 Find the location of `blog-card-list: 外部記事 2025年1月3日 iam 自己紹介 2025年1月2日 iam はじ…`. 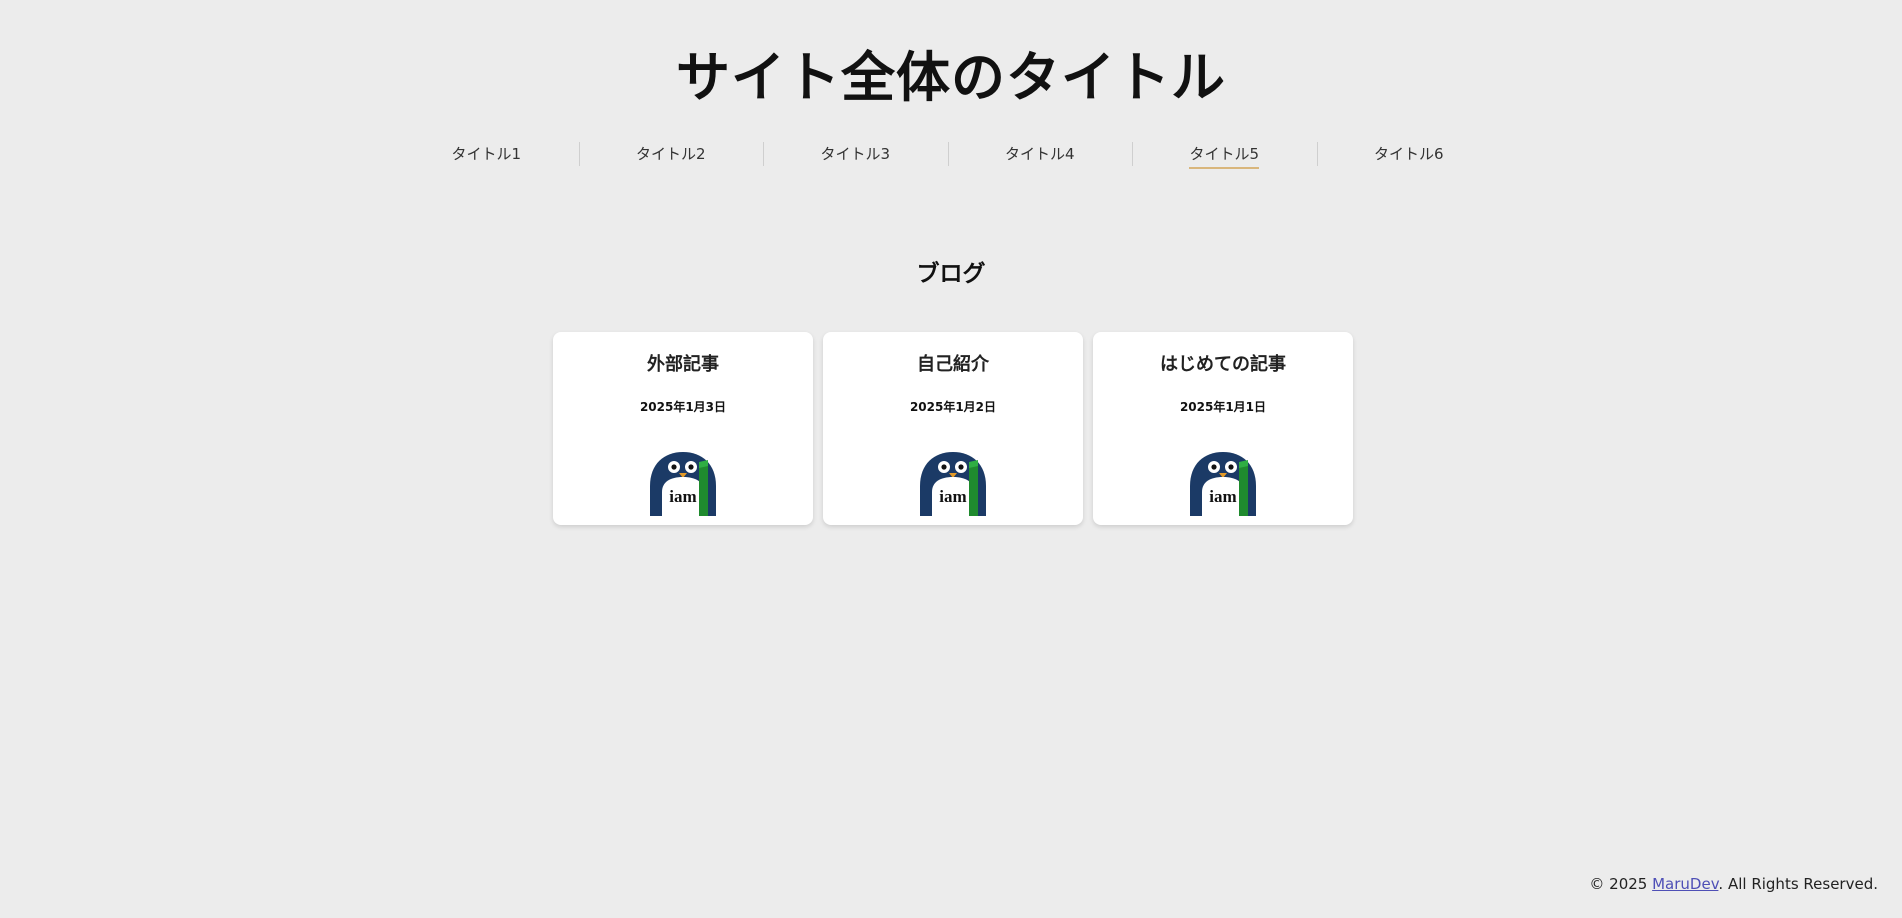

blog-card-list: 外部記事 2025年1月3日 iam 自己紹介 2025年1月2日 iam はじ… is located at coordinates (953, 428).